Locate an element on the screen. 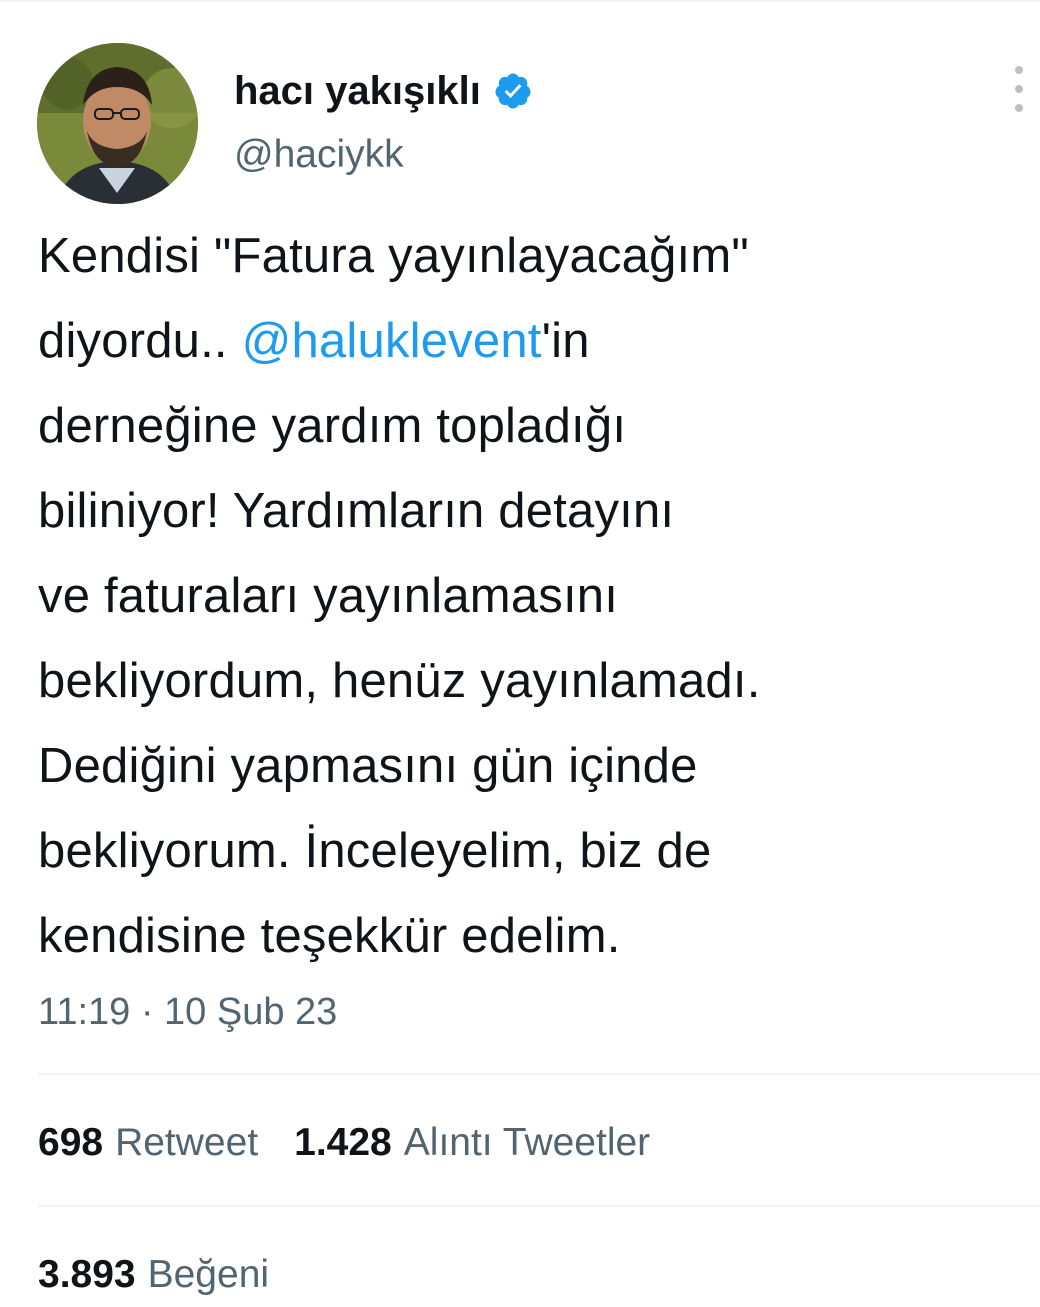 The image size is (1040, 1307). tweet-text-line: ve faturaları yayınlamasını is located at coordinates (533, 596).